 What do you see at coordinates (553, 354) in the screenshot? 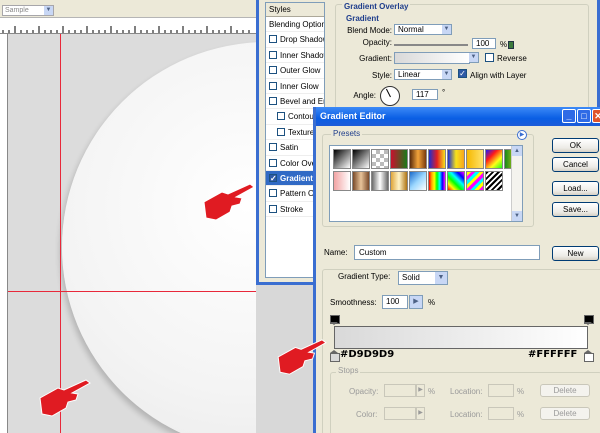
I see `right-stop-hex: #FFFFFF` at bounding box center [553, 354].